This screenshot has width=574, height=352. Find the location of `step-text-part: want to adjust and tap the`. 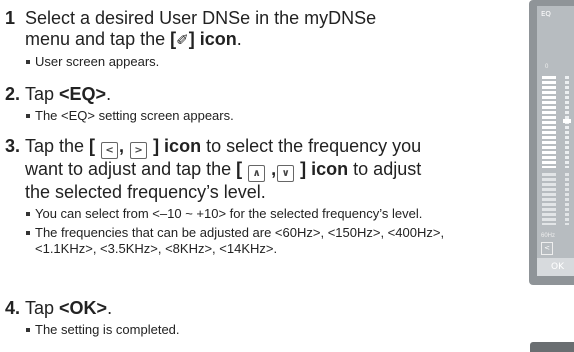

step-text-part: want to adjust and tap the is located at coordinates (131, 169).